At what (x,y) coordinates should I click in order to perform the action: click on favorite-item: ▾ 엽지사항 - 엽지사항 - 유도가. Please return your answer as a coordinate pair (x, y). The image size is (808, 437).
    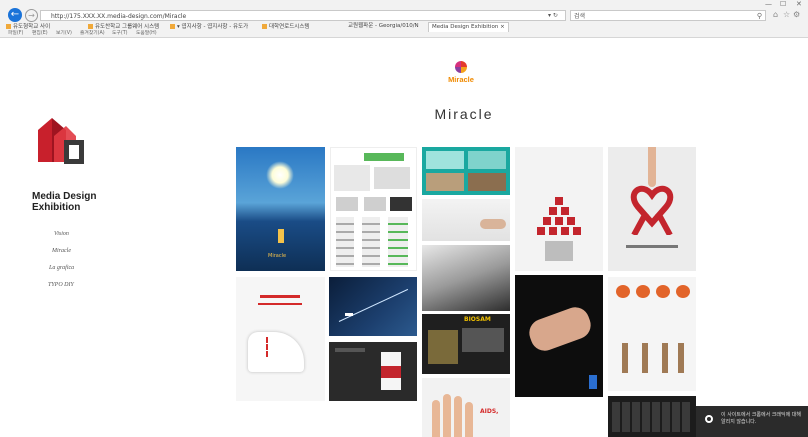
    Looking at the image, I should click on (209, 27).